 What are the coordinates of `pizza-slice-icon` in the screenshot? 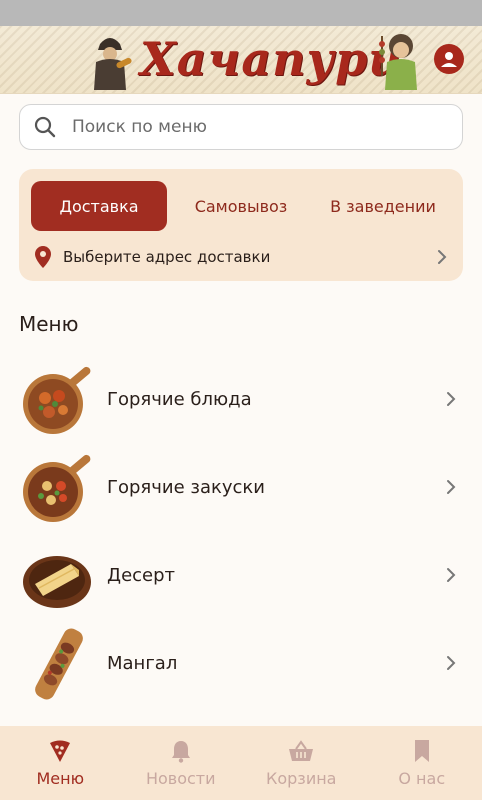 It's located at (60, 751).